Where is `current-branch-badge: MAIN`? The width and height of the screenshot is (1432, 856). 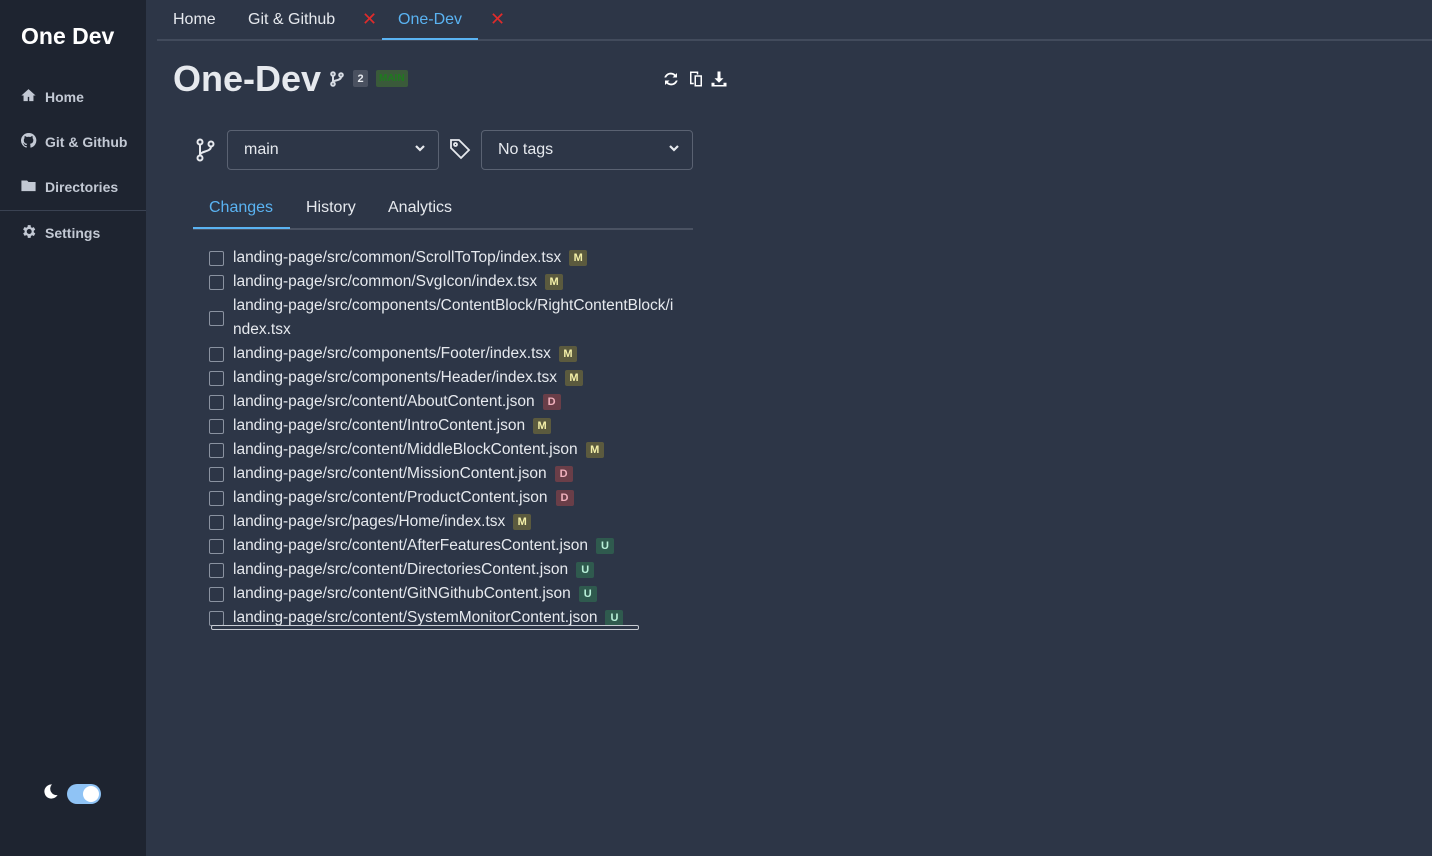
current-branch-badge: MAIN is located at coordinates (392, 78).